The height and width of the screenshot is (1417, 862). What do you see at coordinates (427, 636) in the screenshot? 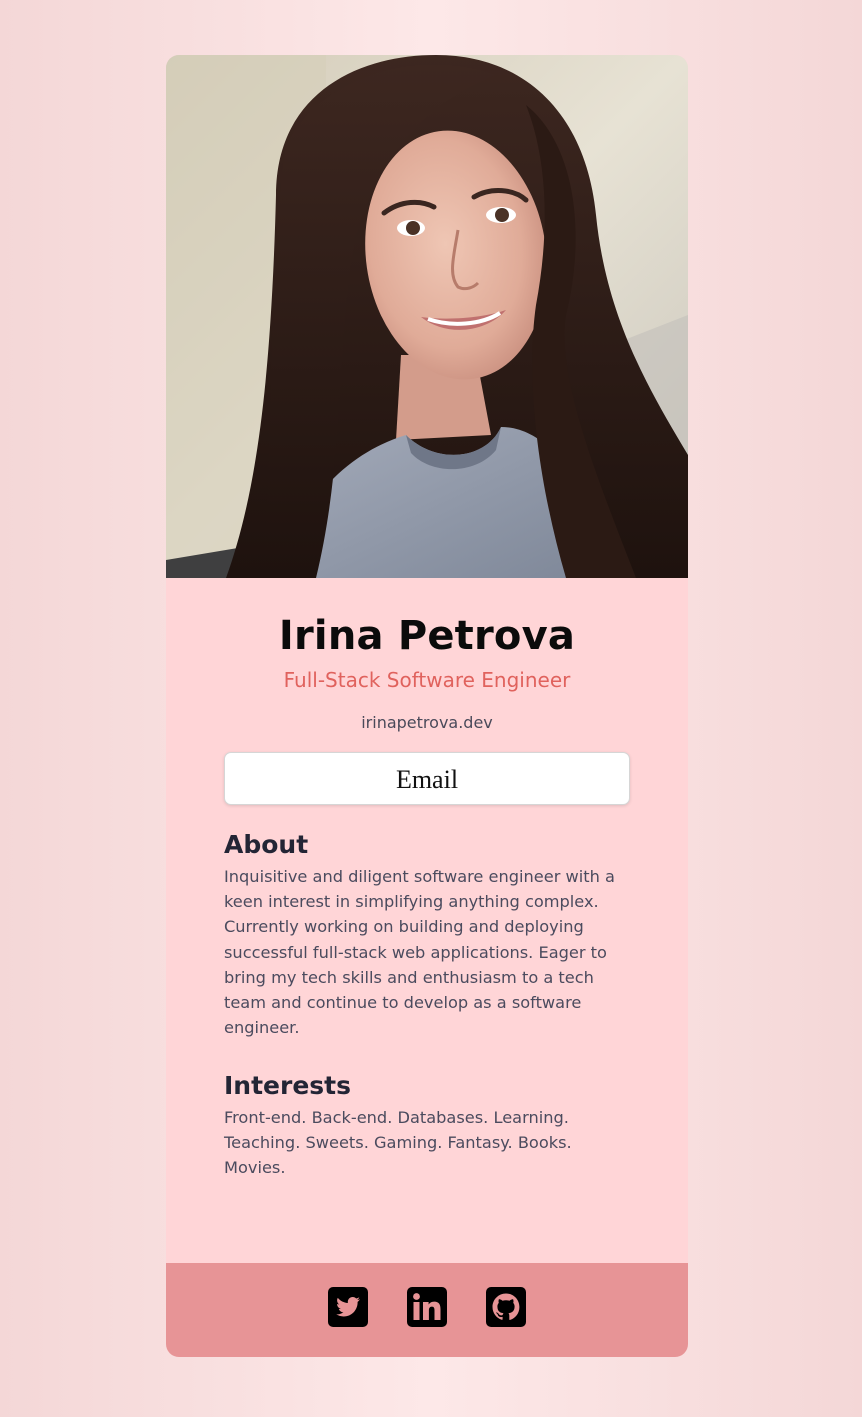
I see `profile-name: Irina Petrova` at bounding box center [427, 636].